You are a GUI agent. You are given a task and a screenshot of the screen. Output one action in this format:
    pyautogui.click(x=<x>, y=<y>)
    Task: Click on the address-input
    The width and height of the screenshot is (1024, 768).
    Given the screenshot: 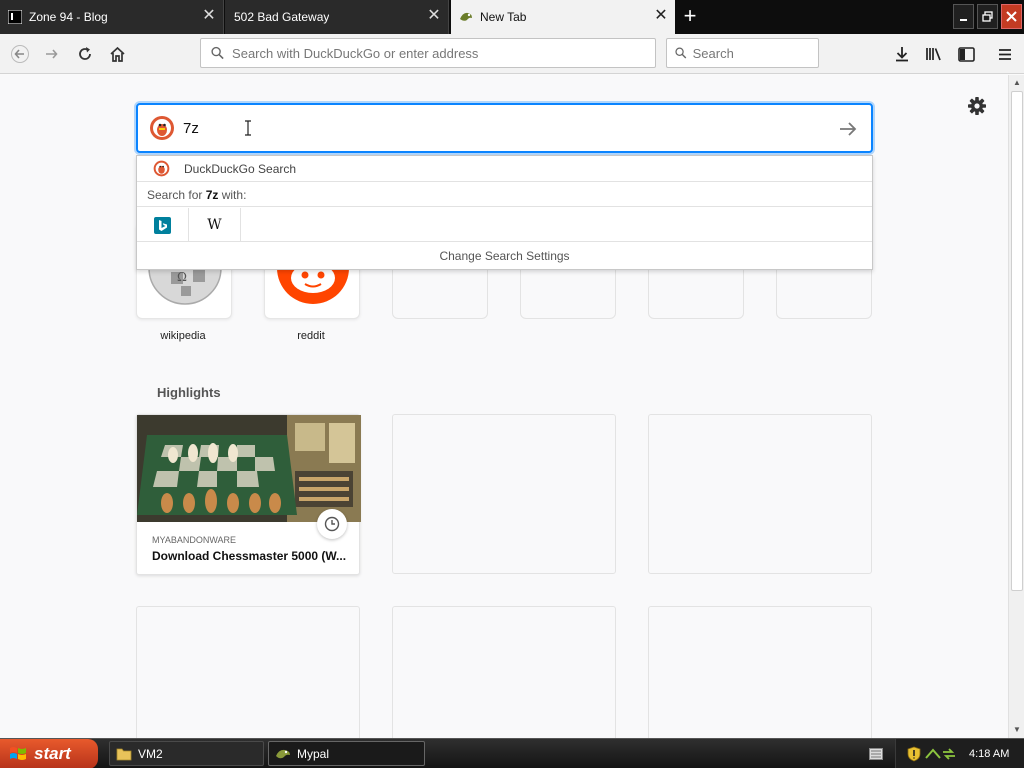 What is the action you would take?
    pyautogui.click(x=443, y=53)
    